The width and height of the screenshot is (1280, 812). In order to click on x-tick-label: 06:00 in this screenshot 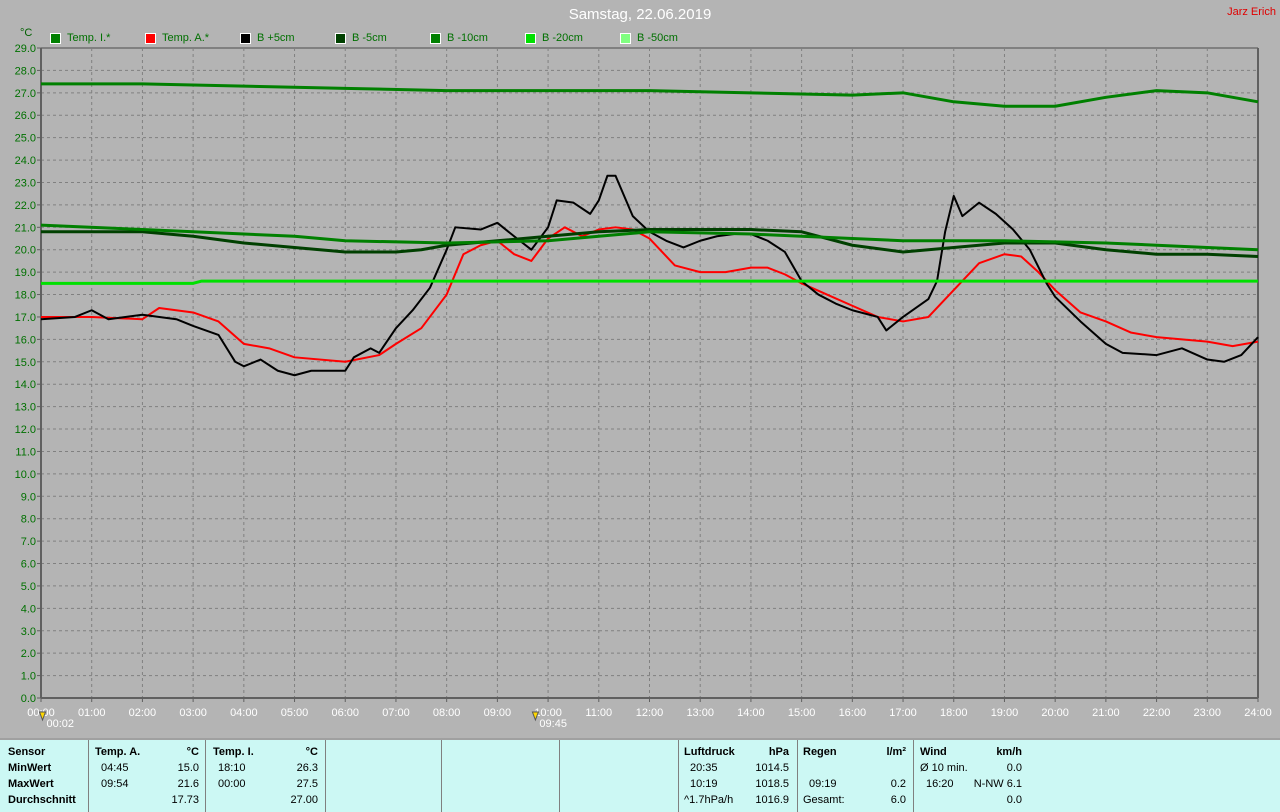, I will do `click(345, 713)`.